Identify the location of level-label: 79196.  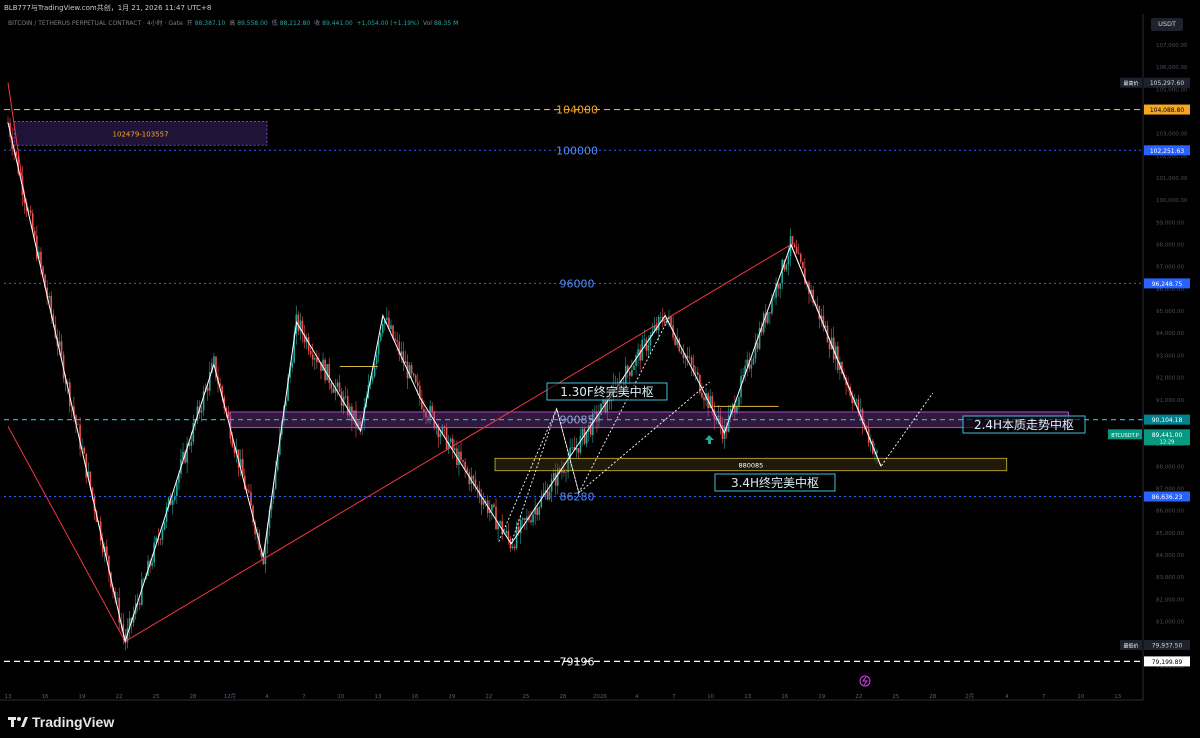
(577, 661).